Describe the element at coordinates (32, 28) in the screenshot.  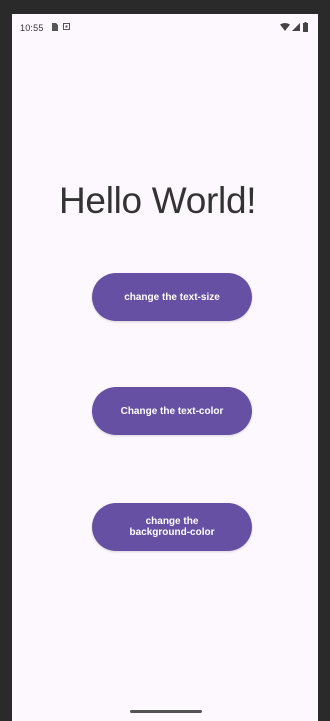
I see `status-time: 10:55` at that location.